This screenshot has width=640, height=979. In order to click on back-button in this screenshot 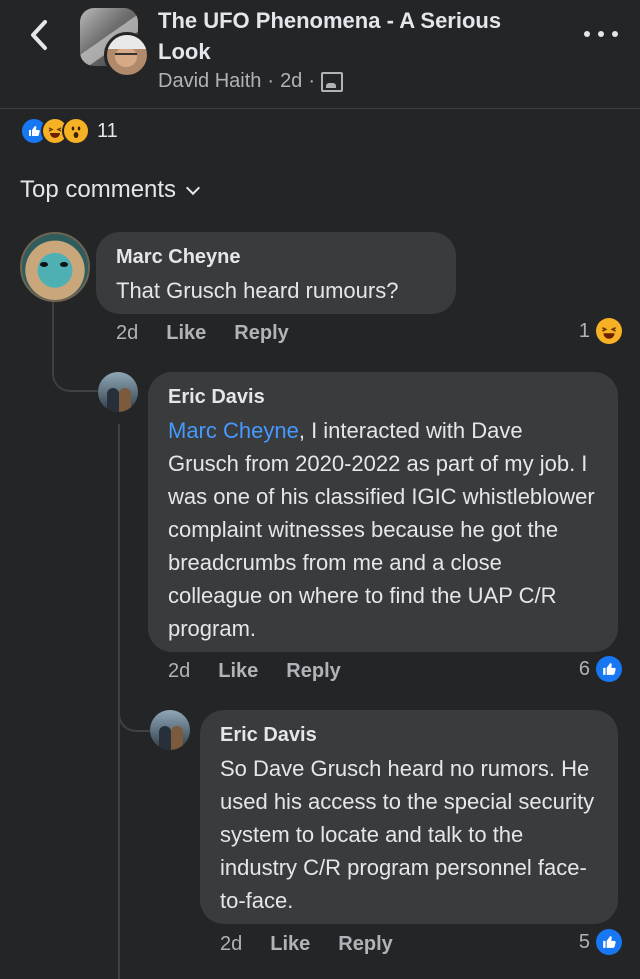, I will do `click(39, 35)`.